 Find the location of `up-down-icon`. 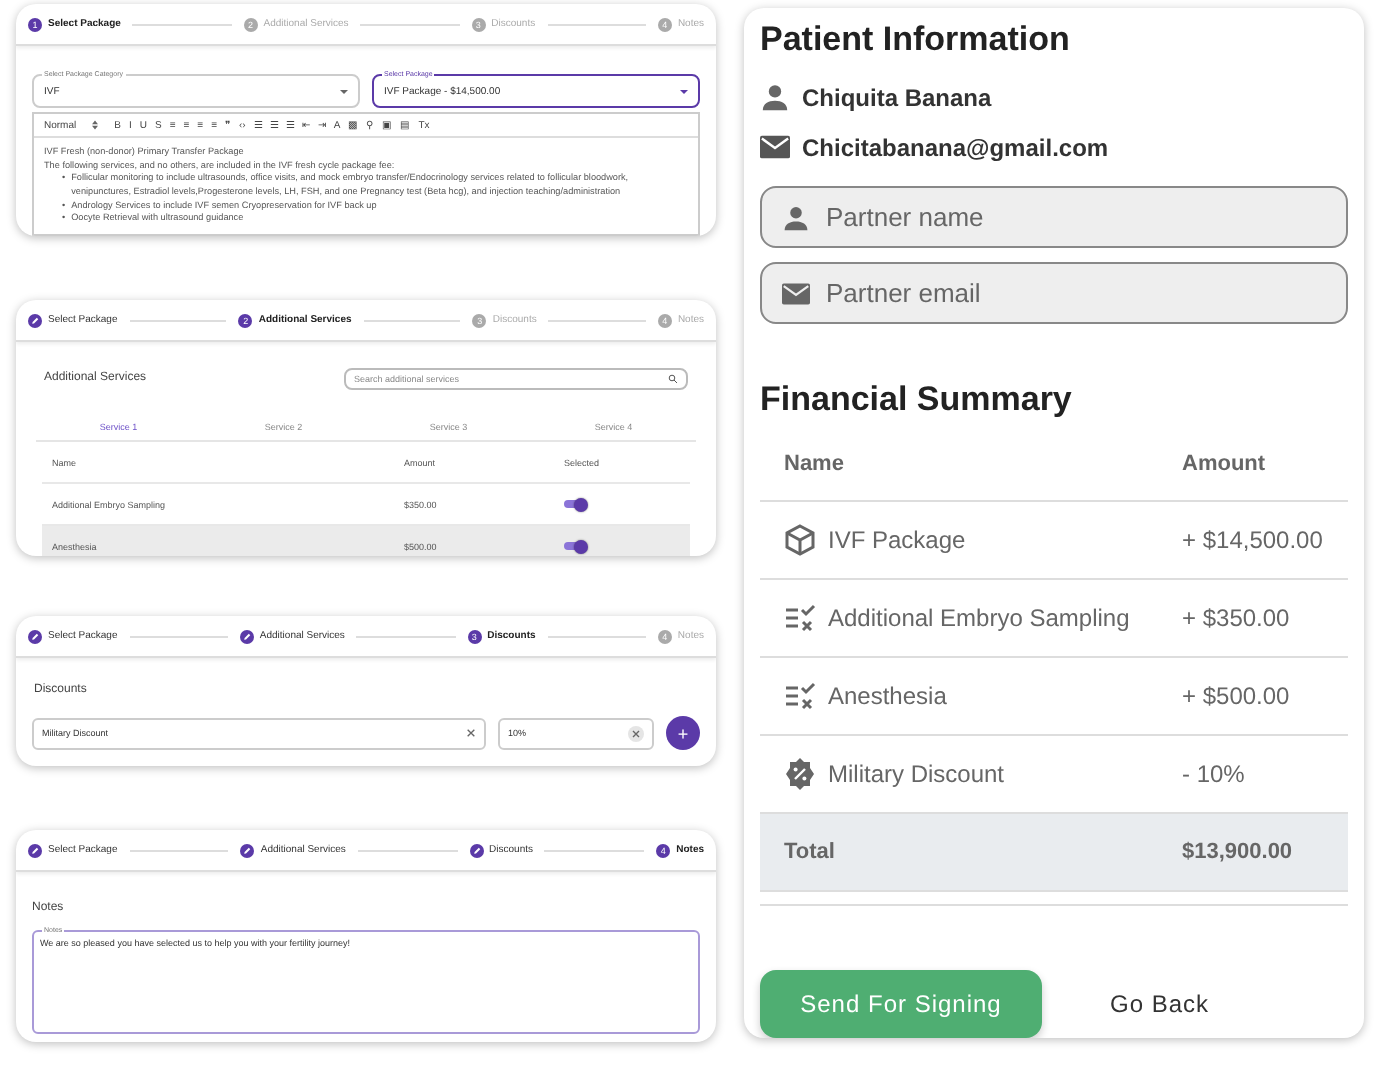

up-down-icon is located at coordinates (95, 125).